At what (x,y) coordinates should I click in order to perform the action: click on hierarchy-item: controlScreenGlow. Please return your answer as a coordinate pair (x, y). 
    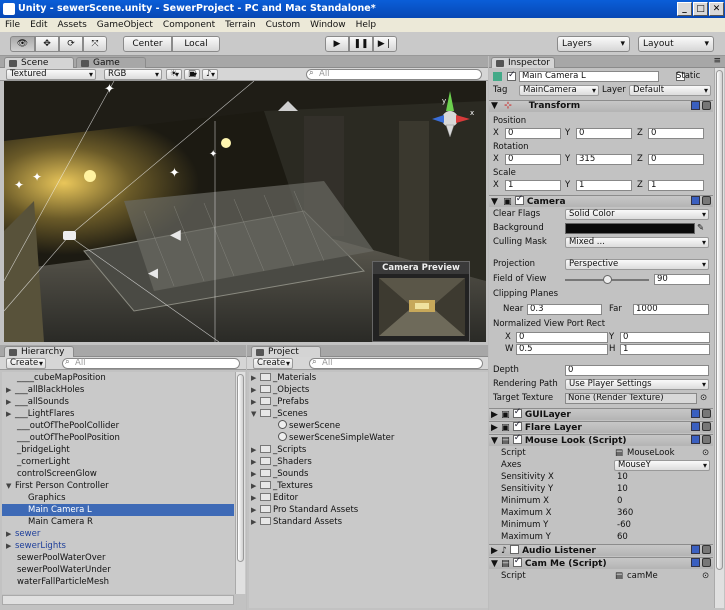
    Looking at the image, I should click on (118, 474).